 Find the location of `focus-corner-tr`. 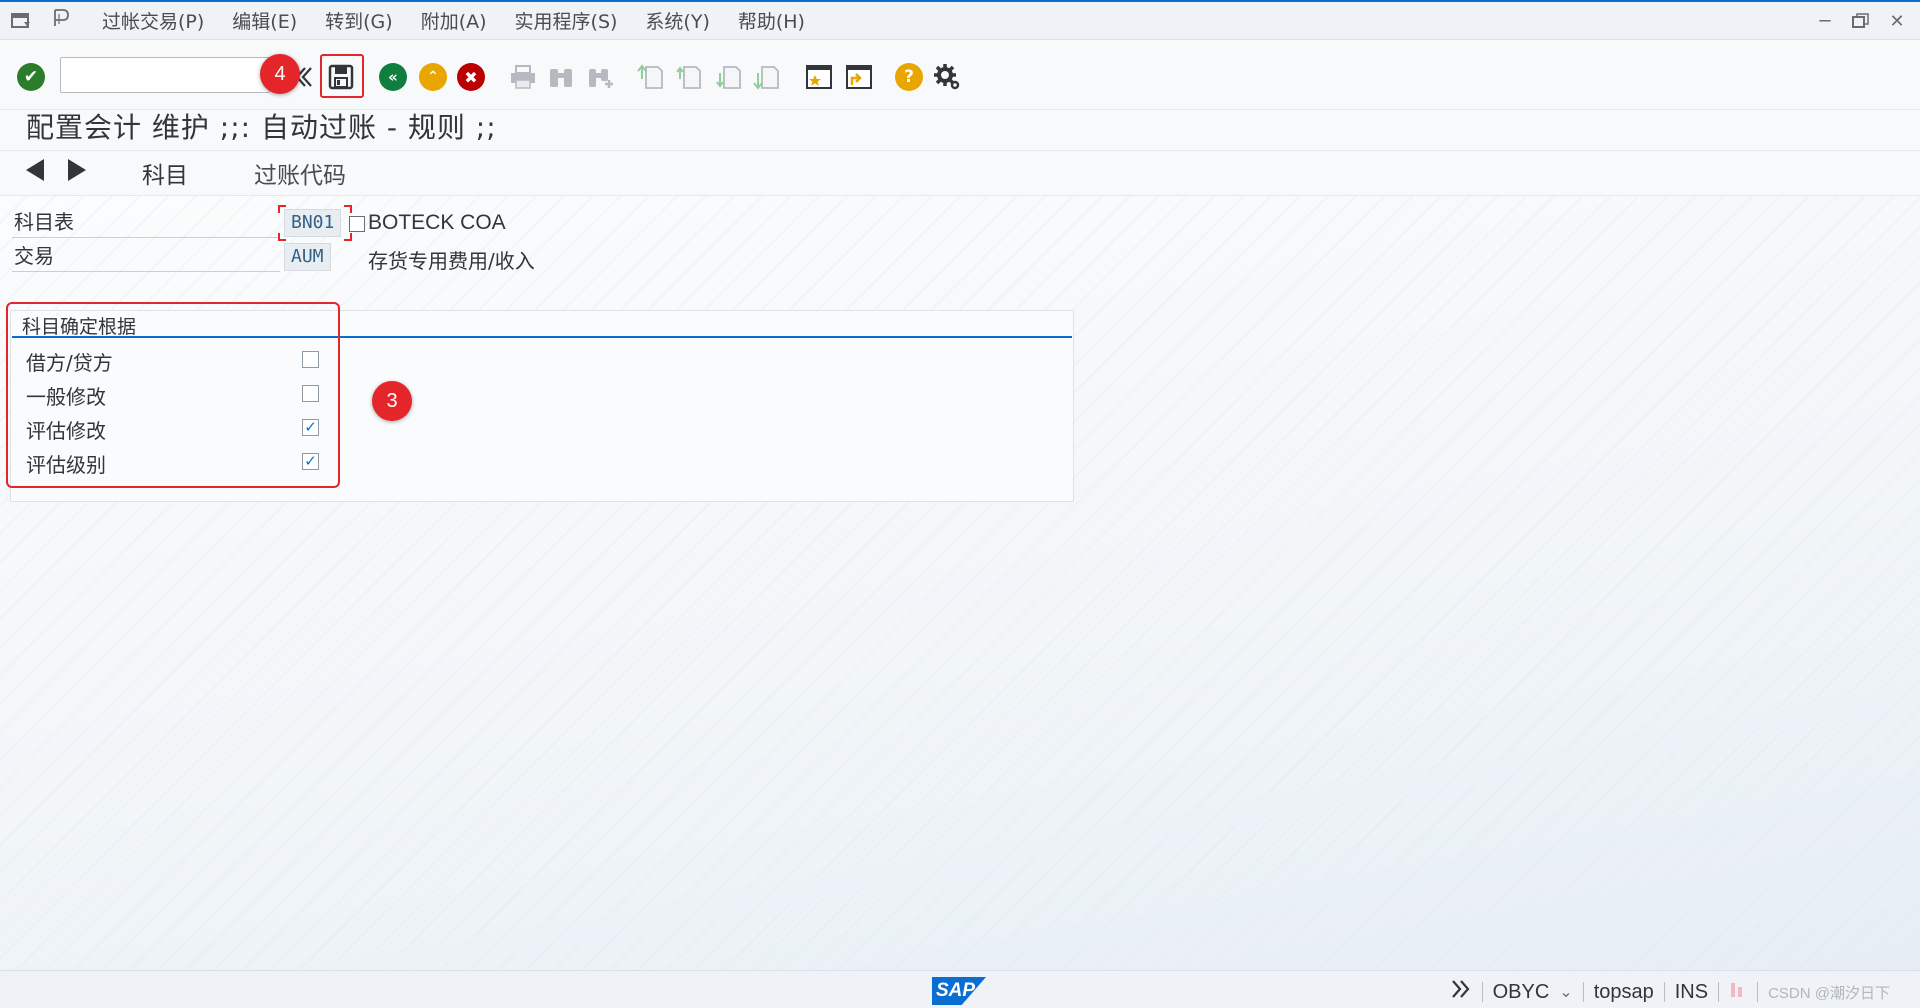

focus-corner-tr is located at coordinates (348, 209).